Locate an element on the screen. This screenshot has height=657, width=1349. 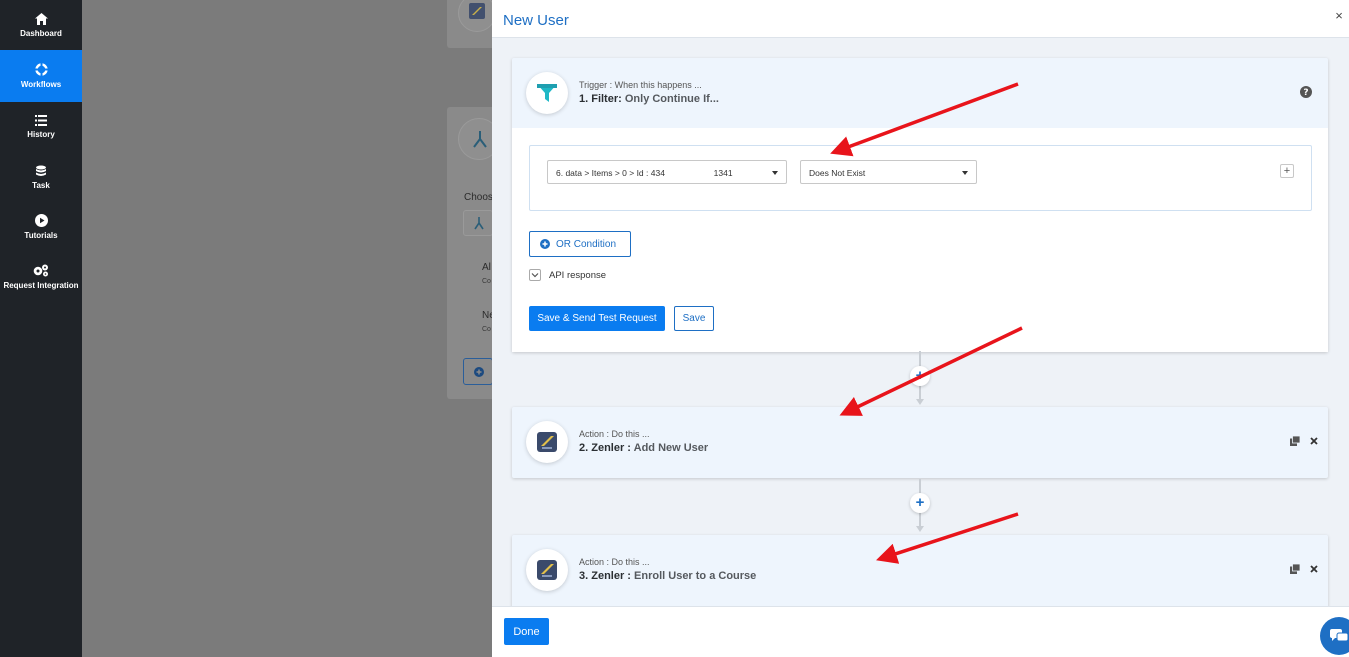
api-response-label: API response is located at coordinates (578, 275).